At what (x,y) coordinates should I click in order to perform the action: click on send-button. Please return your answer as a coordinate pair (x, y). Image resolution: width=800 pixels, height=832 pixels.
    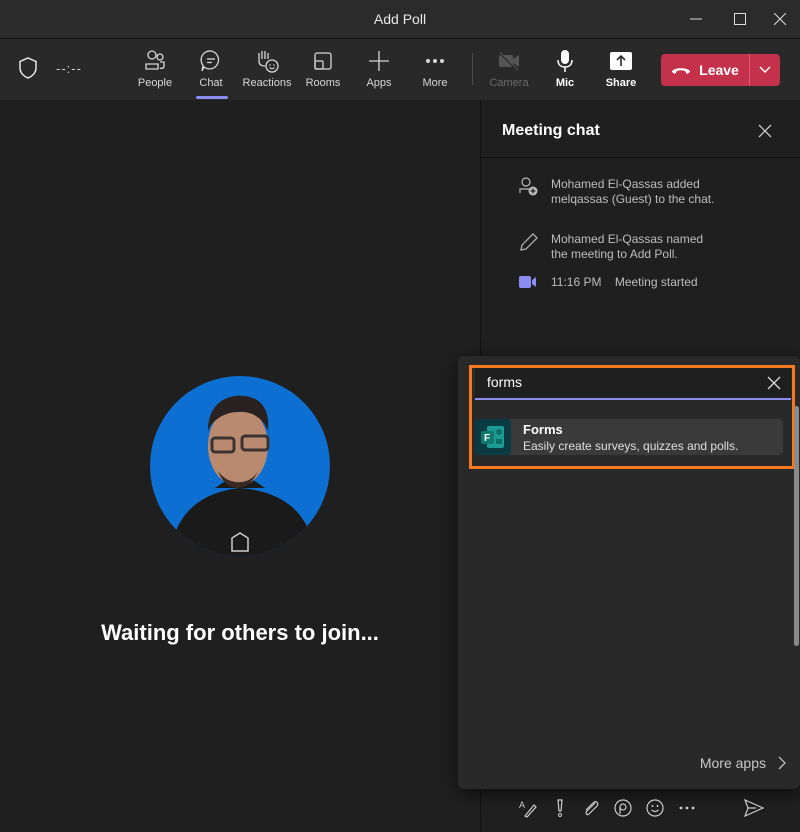
    Looking at the image, I should click on (754, 808).